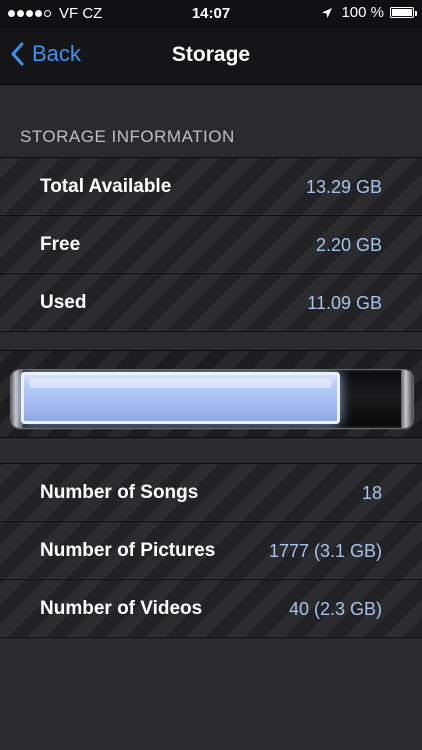  What do you see at coordinates (127, 136) in the screenshot?
I see `section-header-storage-information: STORAGE INFORMATION` at bounding box center [127, 136].